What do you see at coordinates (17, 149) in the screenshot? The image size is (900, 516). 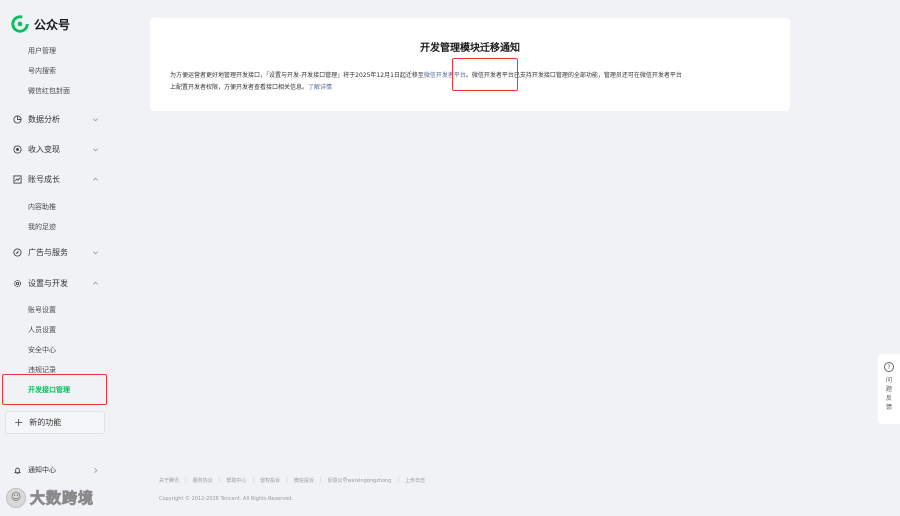 I see `coin-icon` at bounding box center [17, 149].